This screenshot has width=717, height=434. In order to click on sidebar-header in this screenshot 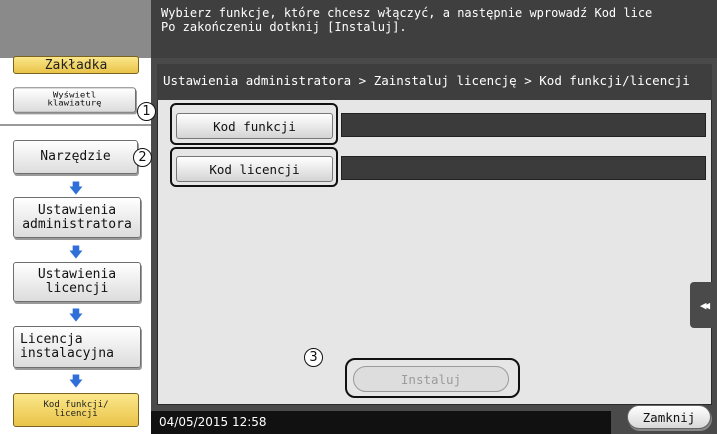, I will do `click(75, 29)`.